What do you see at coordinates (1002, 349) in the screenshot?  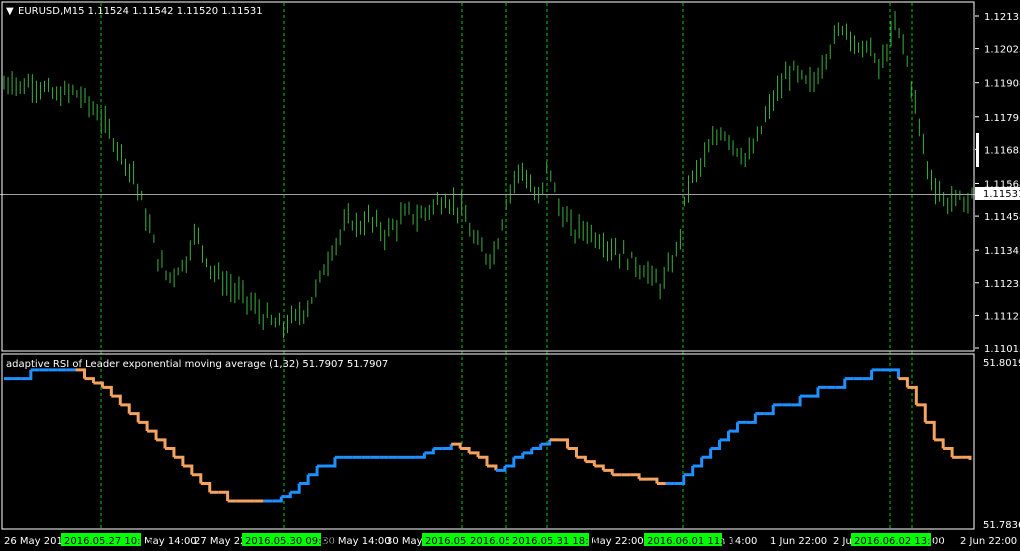 I see `price-tick-label: 1.11013` at bounding box center [1002, 349].